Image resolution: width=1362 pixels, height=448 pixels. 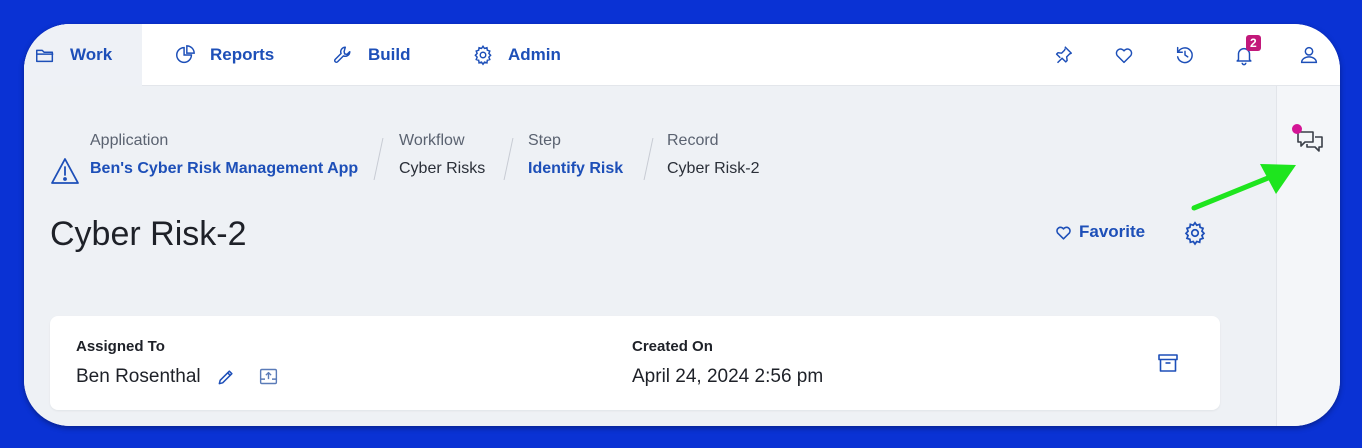 What do you see at coordinates (1112, 231) in the screenshot?
I see `favorite-label: Favorite` at bounding box center [1112, 231].